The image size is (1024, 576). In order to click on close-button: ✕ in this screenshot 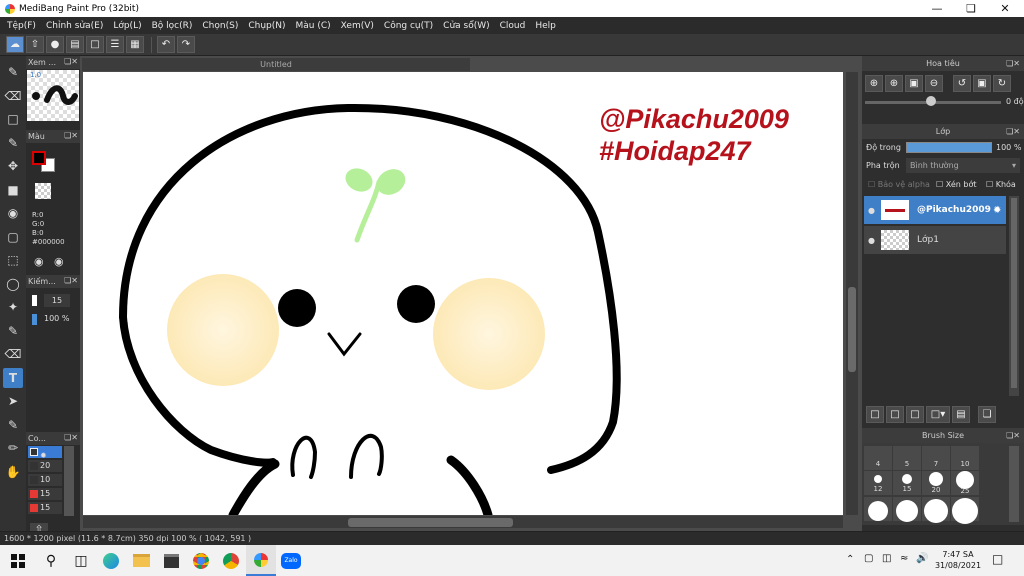, I will do `click(1005, 8)`.